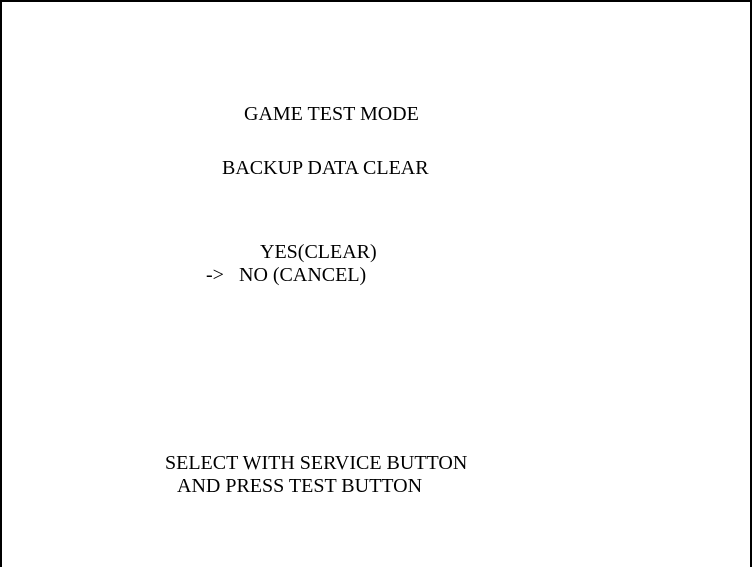 This screenshot has height=567, width=752. Describe the element at coordinates (215, 275) in the screenshot. I see `selection-cursor-arrow: ->` at that location.